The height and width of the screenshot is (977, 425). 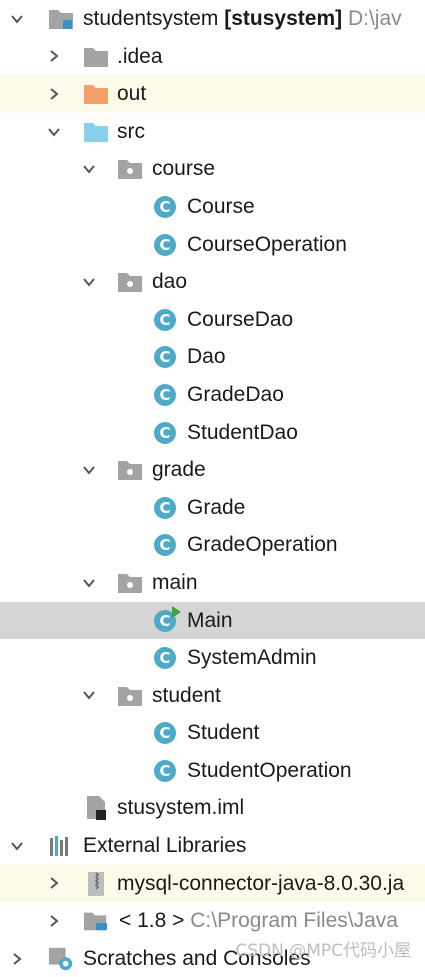 What do you see at coordinates (242, 432) in the screenshot?
I see `tree-label: StudentDao` at bounding box center [242, 432].